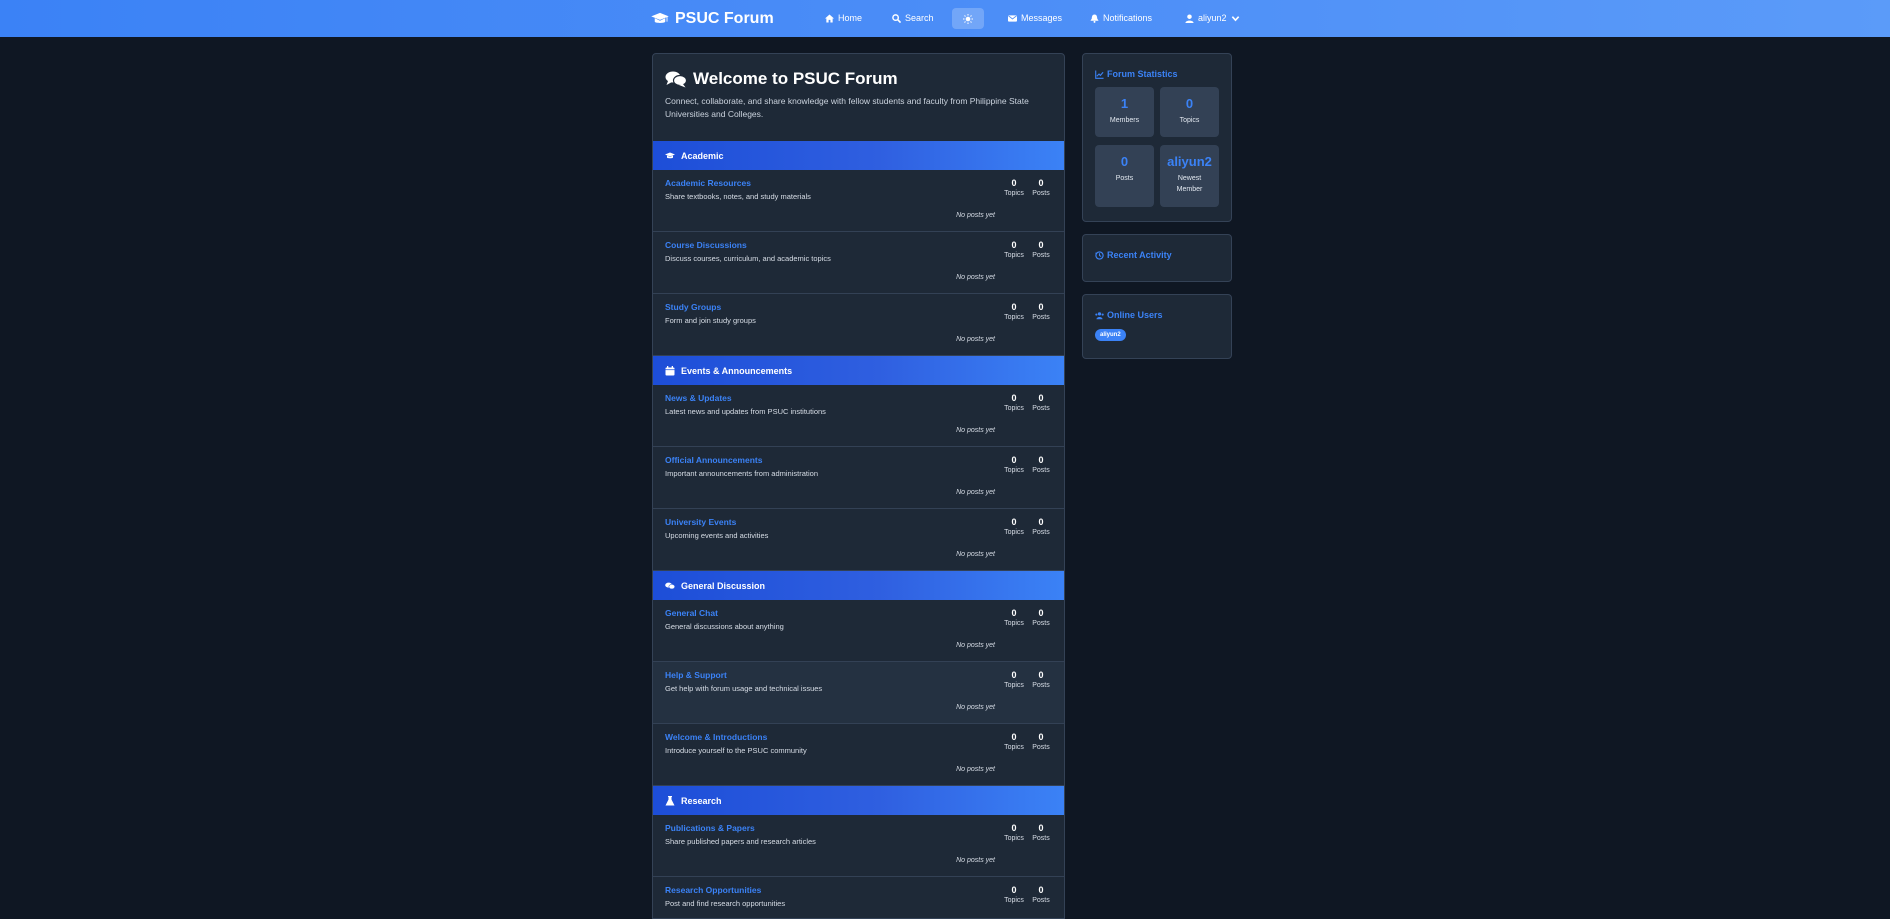  Describe the element at coordinates (737, 370) in the screenshot. I see `category-name: Events & Announcements` at that location.